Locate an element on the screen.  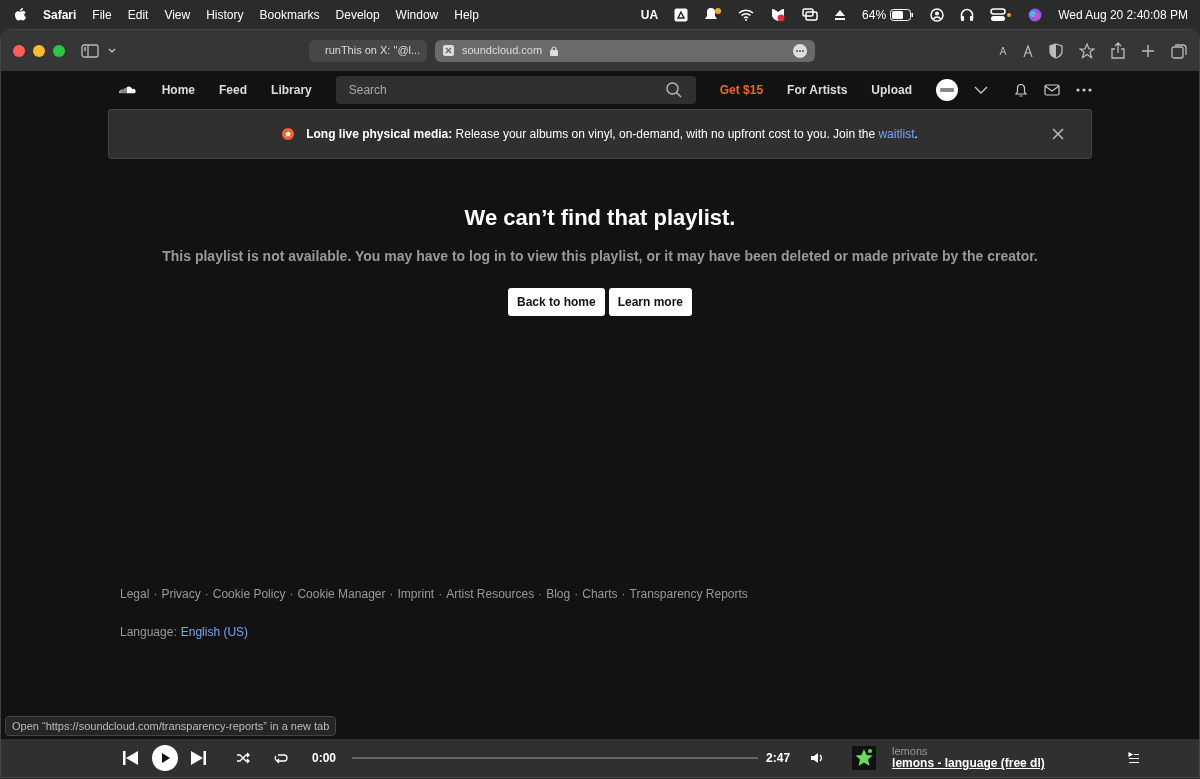
user-icon is located at coordinates (937, 14).